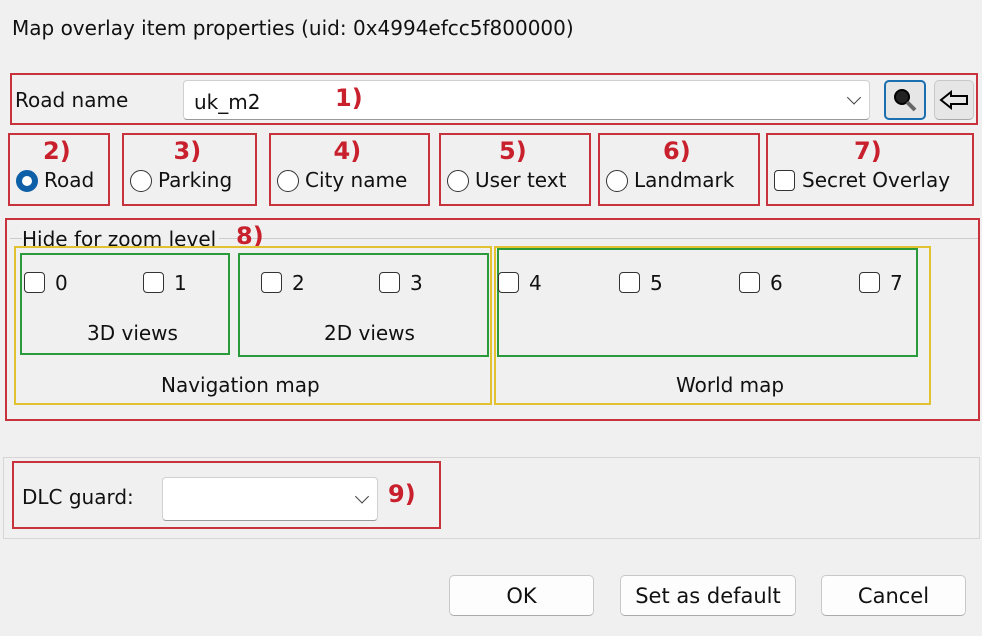 The image size is (982, 636). I want to click on magnifier-icon, so click(905, 100).